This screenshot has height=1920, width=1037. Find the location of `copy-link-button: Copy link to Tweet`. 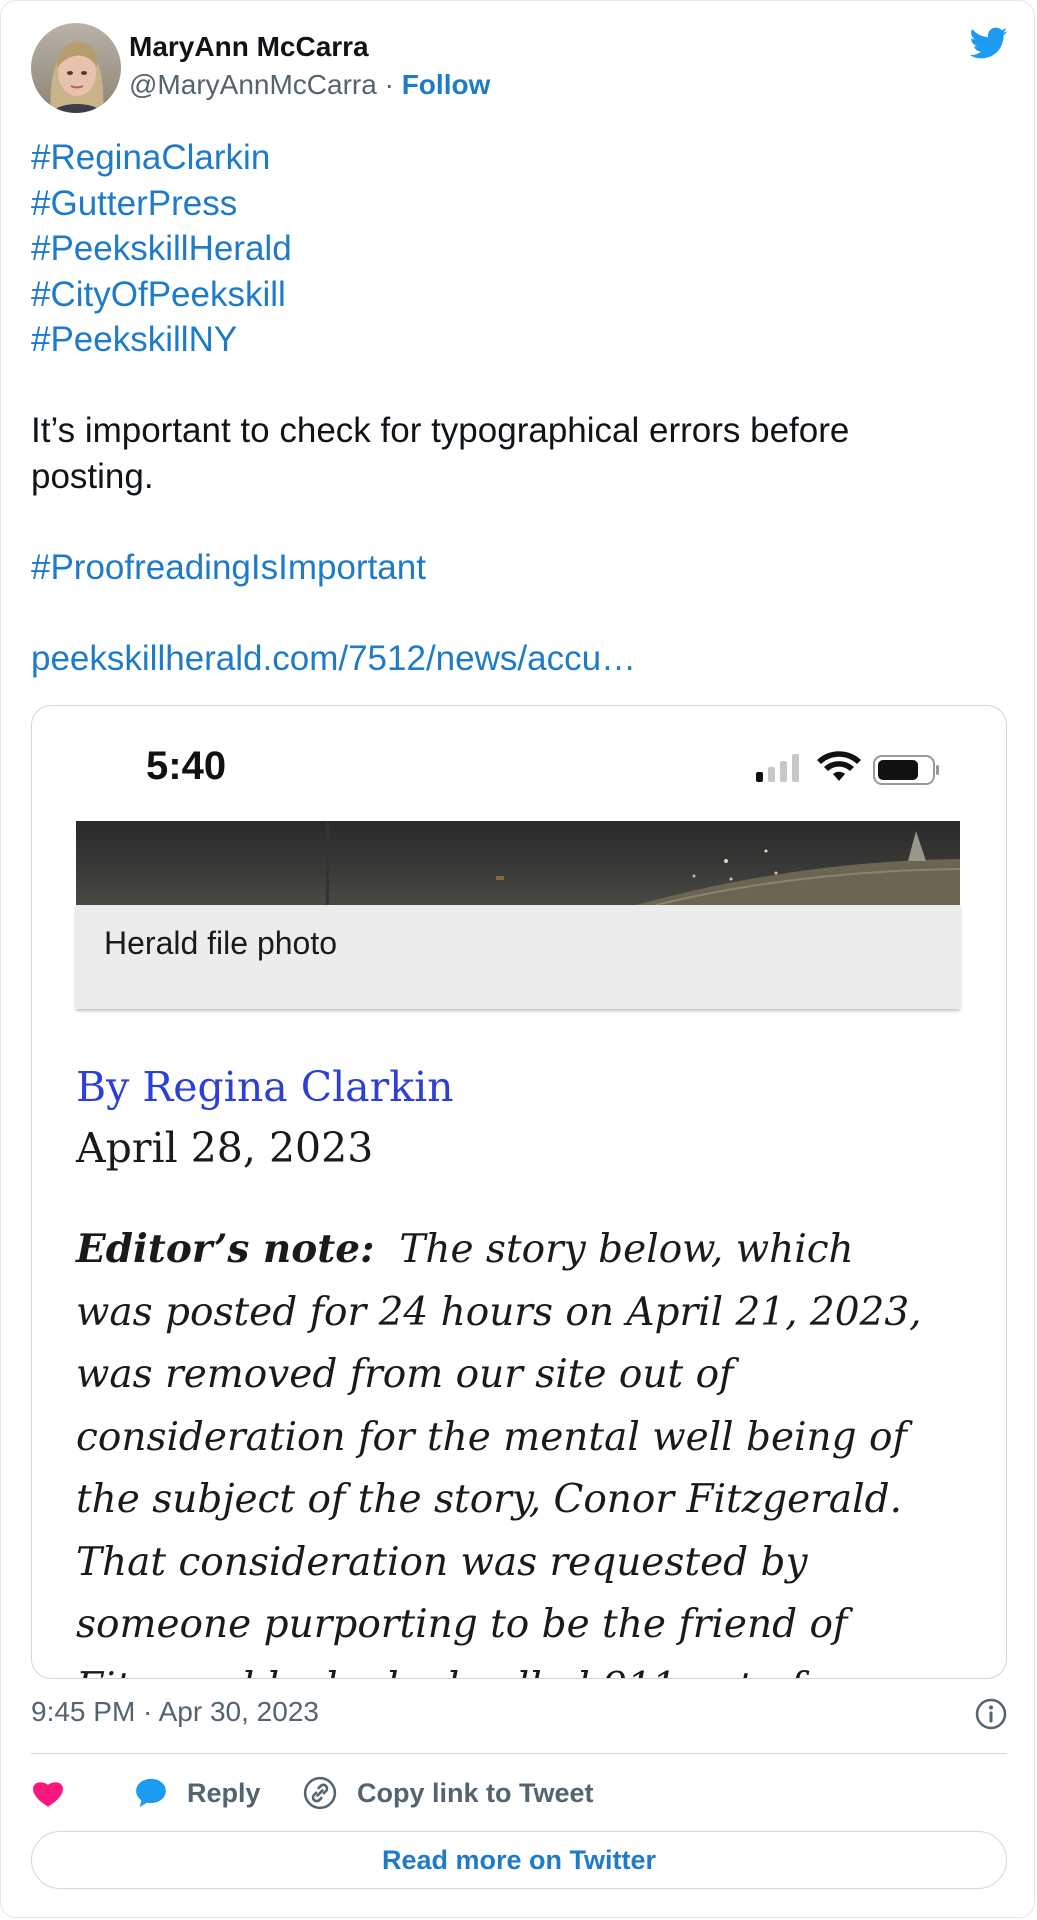

copy-link-button: Copy link to Tweet is located at coordinates (448, 1793).